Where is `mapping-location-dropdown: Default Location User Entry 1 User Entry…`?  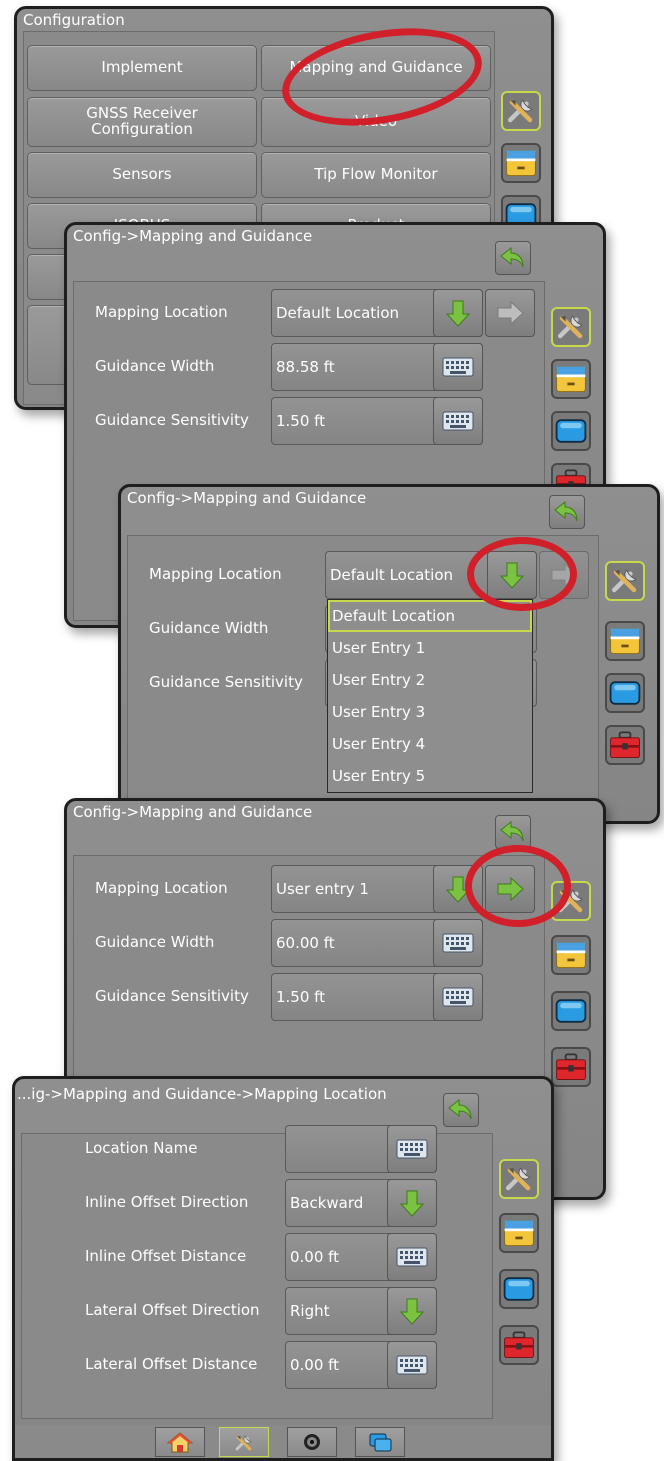 mapping-location-dropdown: Default Location User Entry 1 User Entry… is located at coordinates (430, 696).